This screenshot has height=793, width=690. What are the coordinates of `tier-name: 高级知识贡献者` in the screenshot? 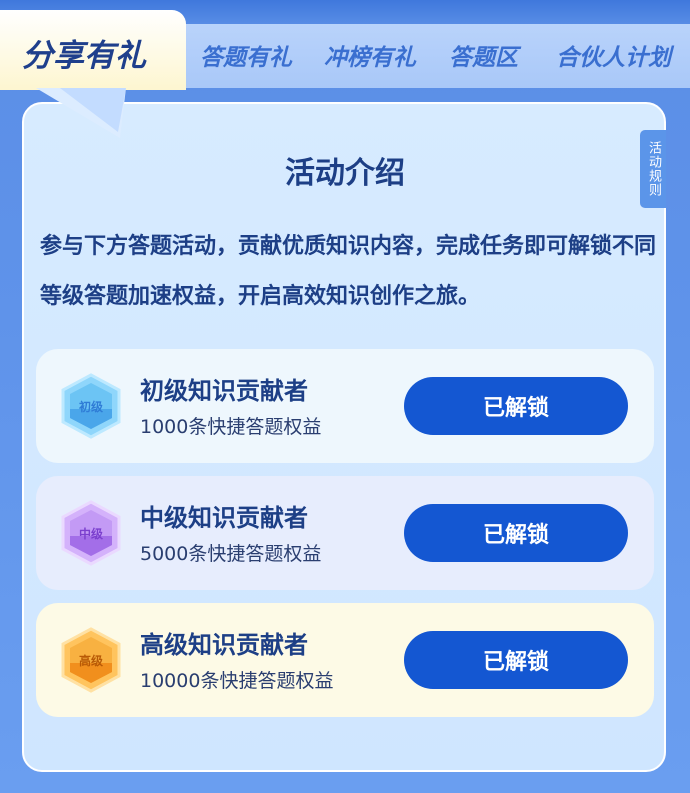 It's located at (224, 645).